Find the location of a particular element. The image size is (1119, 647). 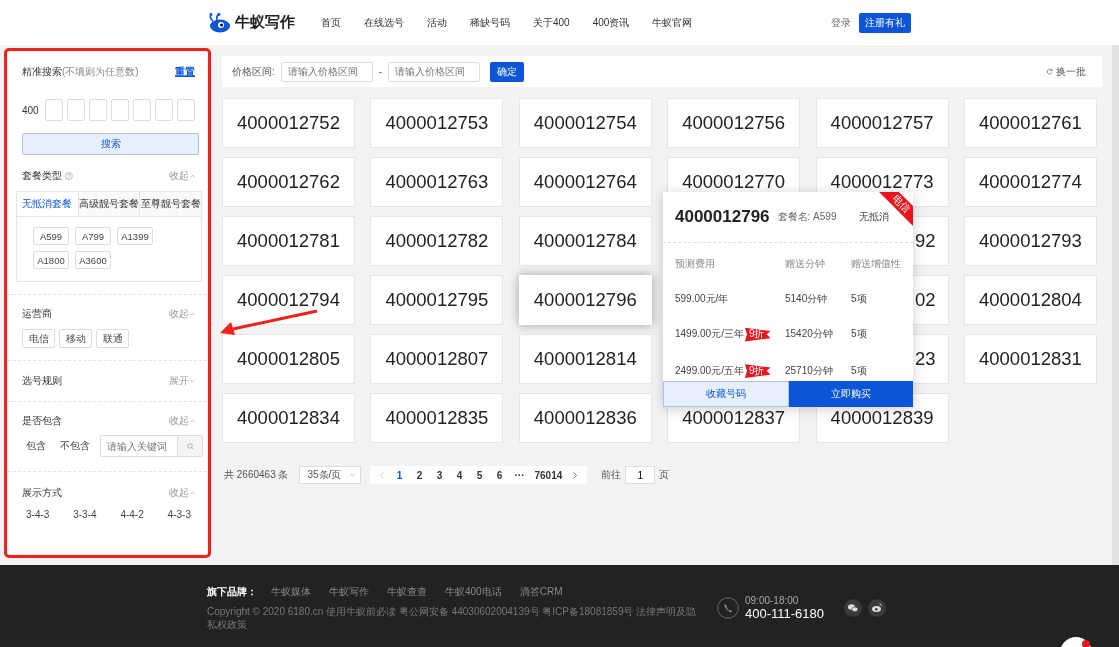

section-title: 运营商 is located at coordinates (37, 314).